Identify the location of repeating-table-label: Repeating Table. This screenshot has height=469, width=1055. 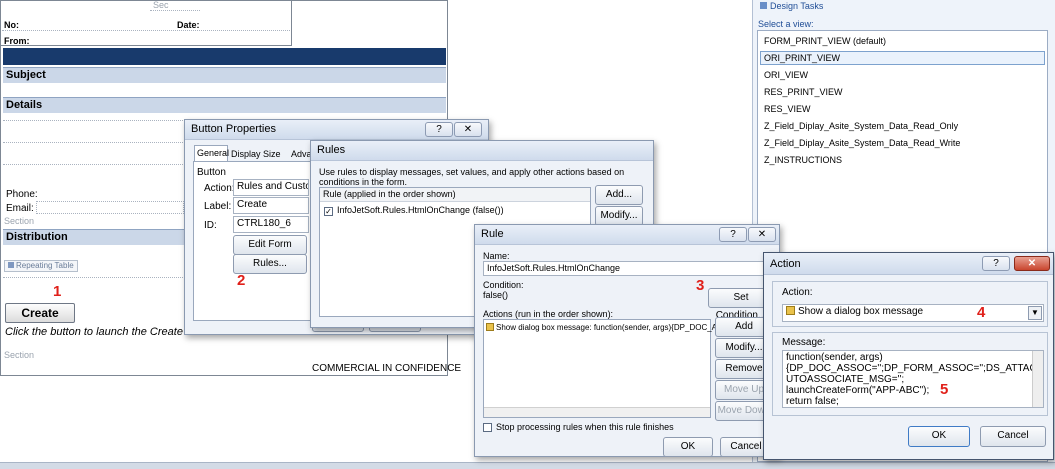
(45, 265).